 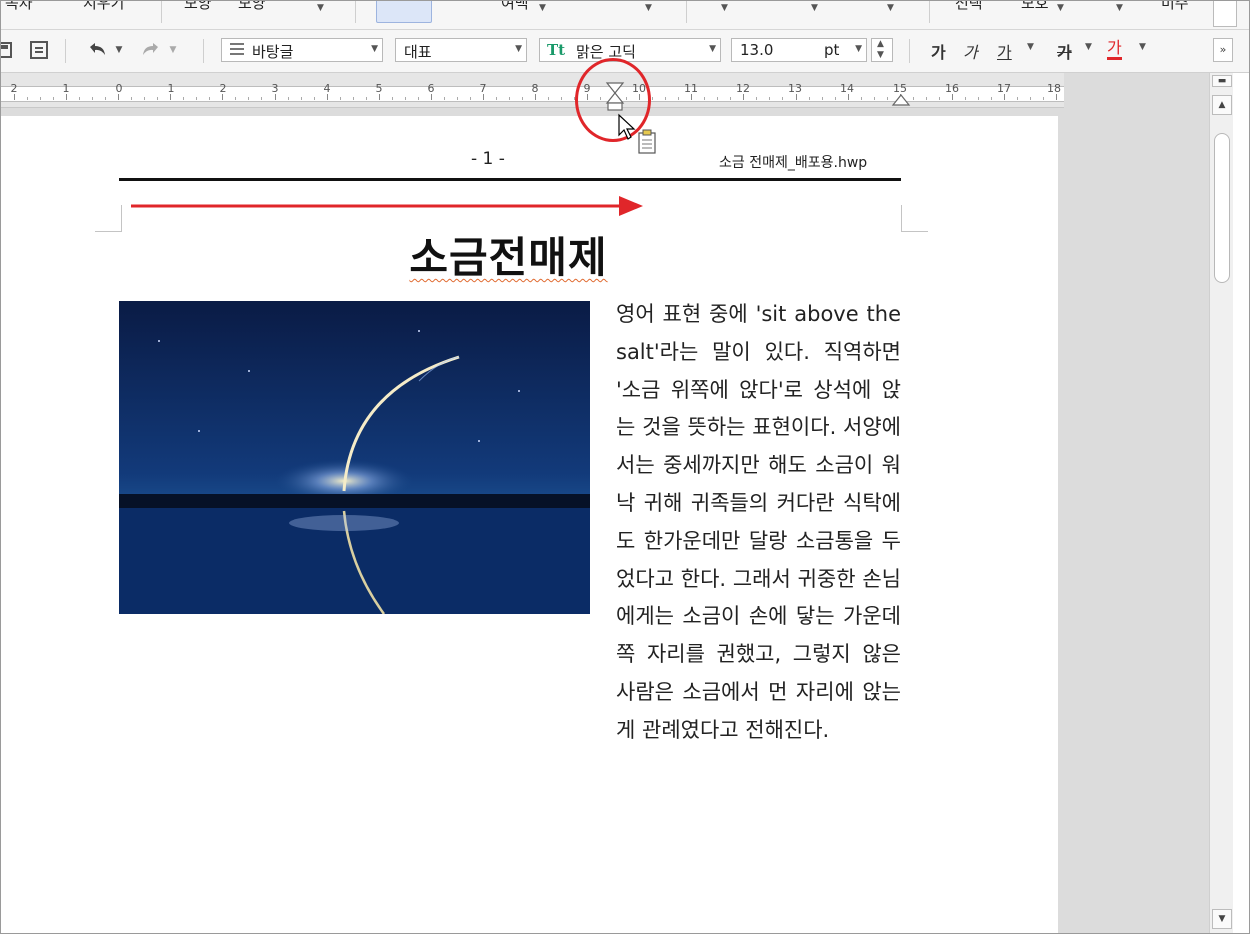 I want to click on stepper-up-icon: ▲, so click(x=880, y=44).